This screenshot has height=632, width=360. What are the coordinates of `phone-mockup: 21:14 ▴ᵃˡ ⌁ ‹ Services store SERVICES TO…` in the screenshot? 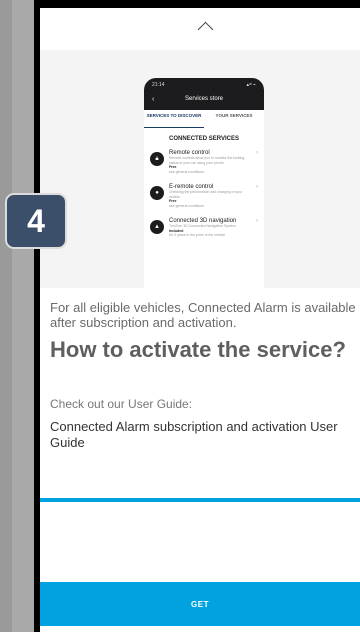 It's located at (204, 184).